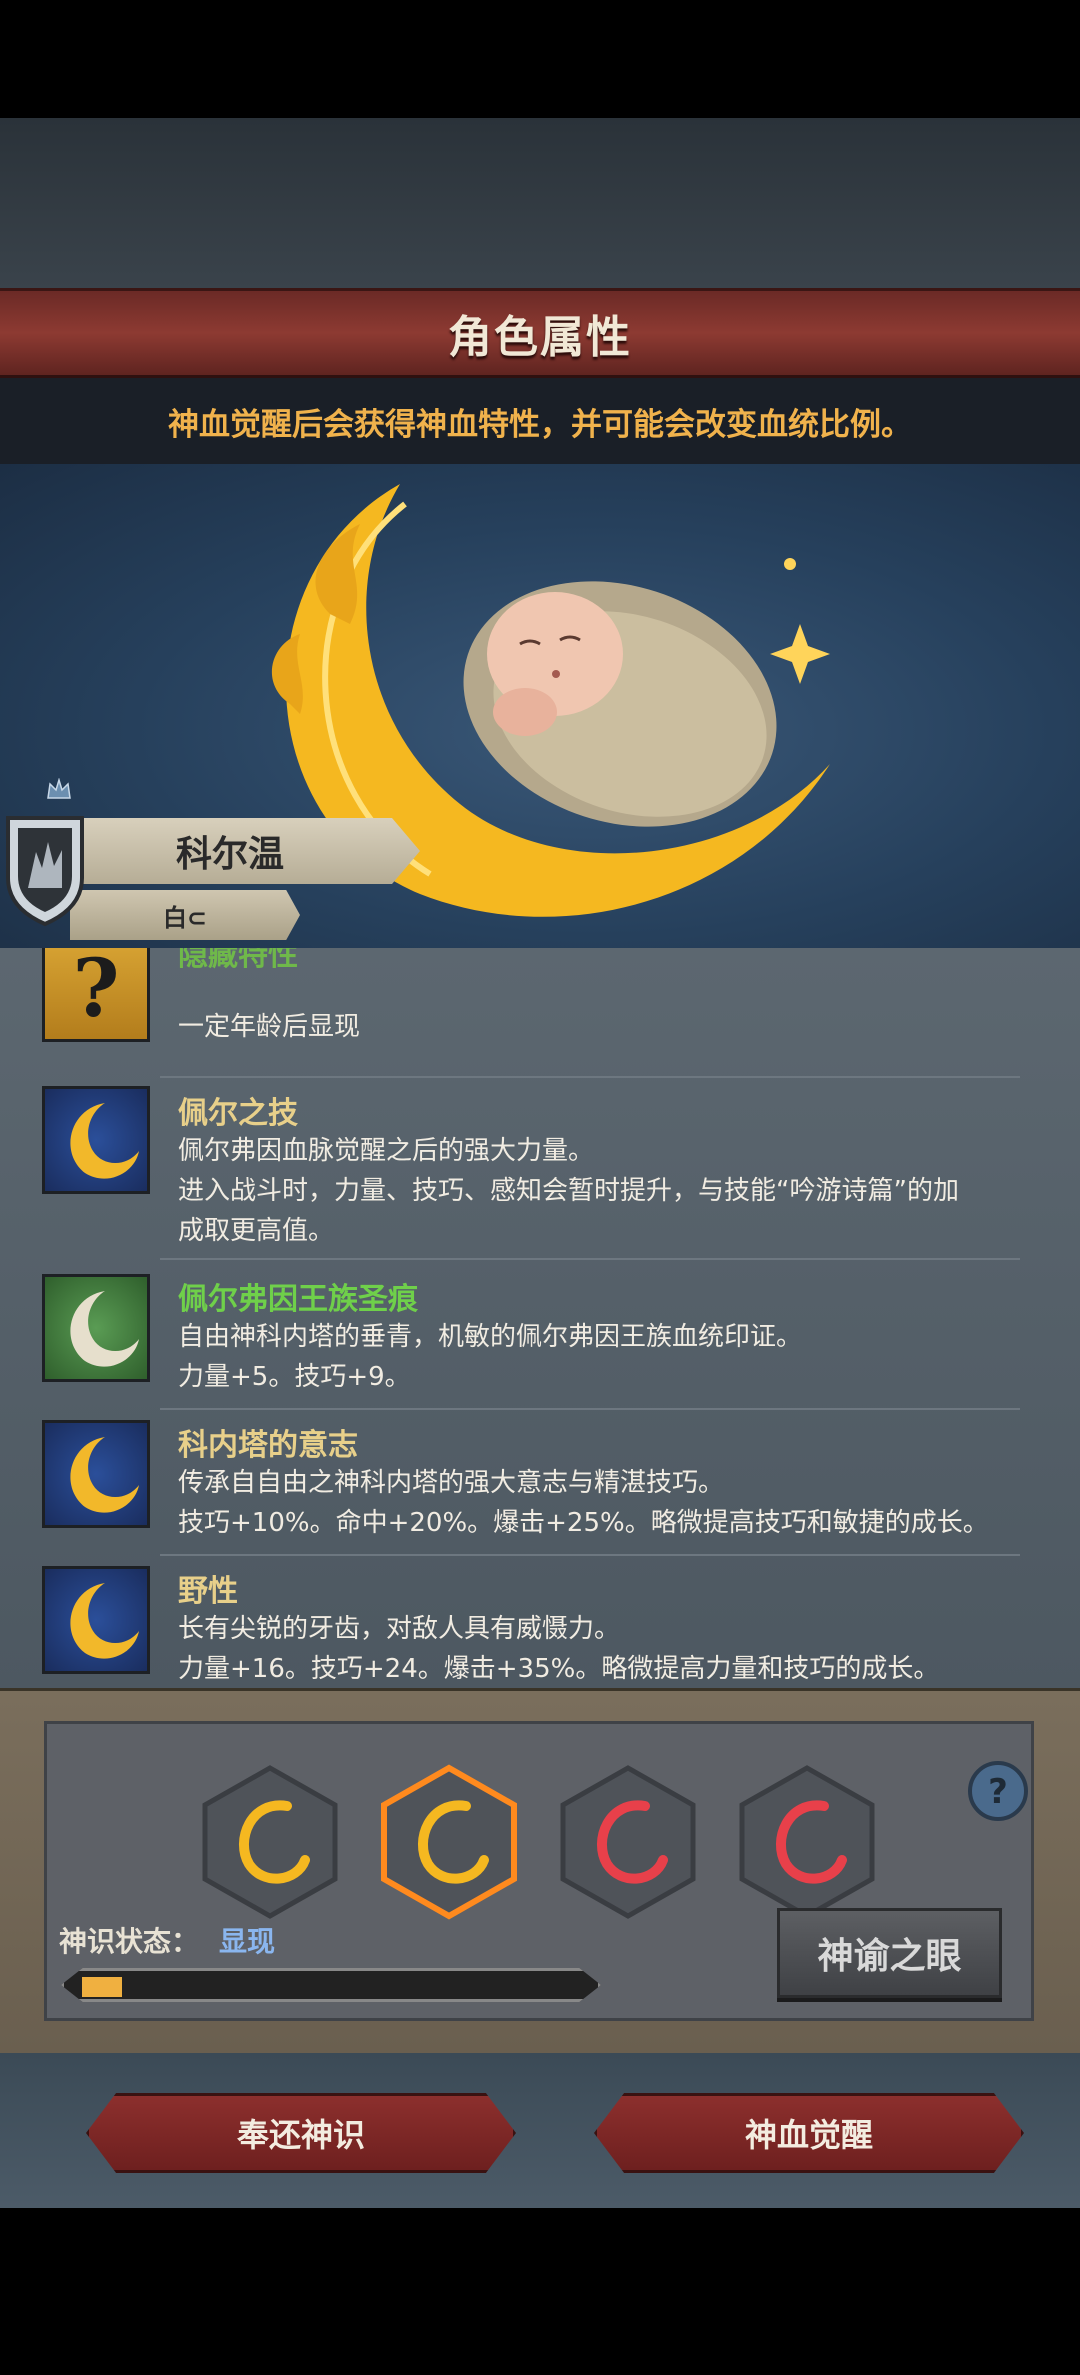 This screenshot has height=2375, width=1080. Describe the element at coordinates (102, 1987) in the screenshot. I see `sense-progress-fill` at that location.